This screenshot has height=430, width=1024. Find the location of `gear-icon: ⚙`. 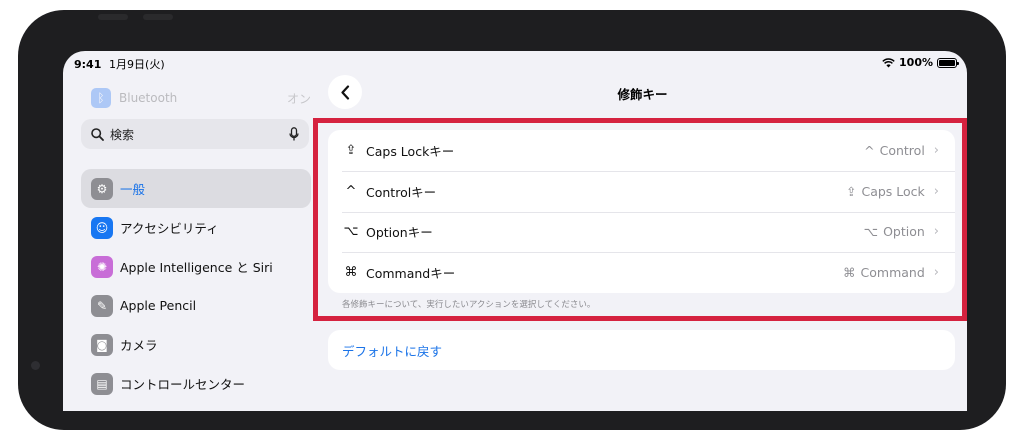

gear-icon: ⚙ is located at coordinates (102, 188).